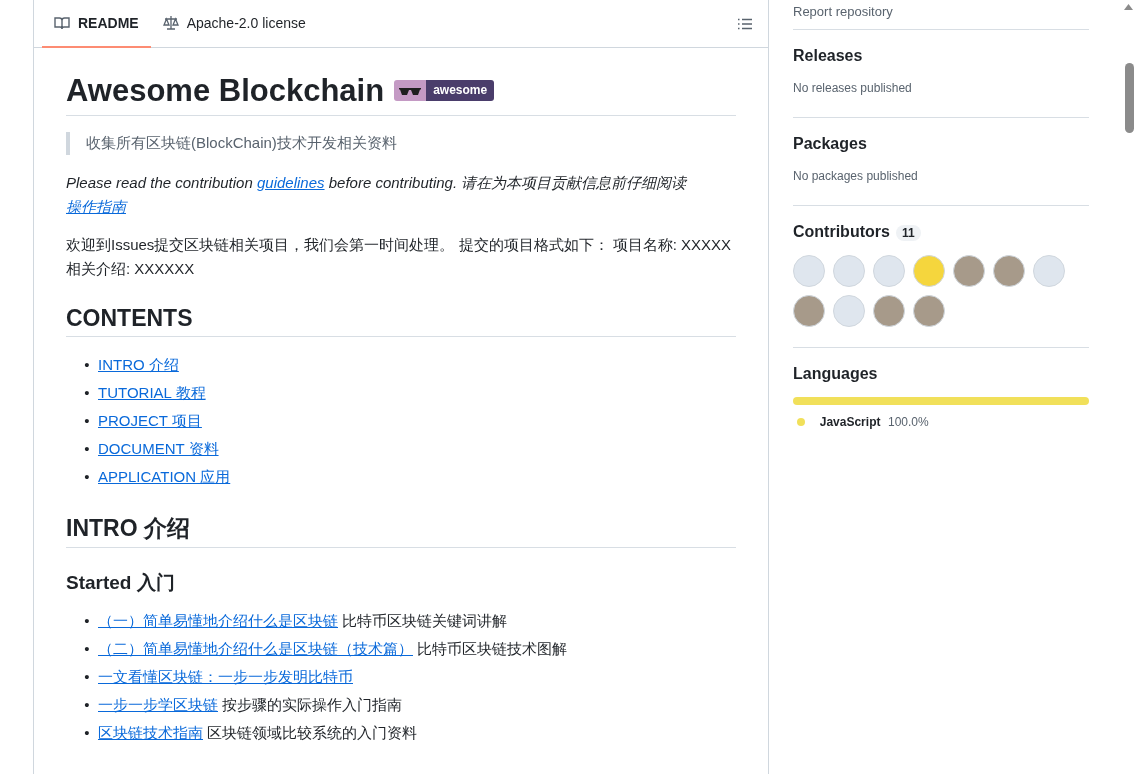 This screenshot has height=774, width=1136. What do you see at coordinates (377, 194) in the screenshot?
I see `paragraph: Please read the contribution guidelines before contributing. 请在为本项目贡献信息前仔细阅读 操作指南` at bounding box center [377, 194].